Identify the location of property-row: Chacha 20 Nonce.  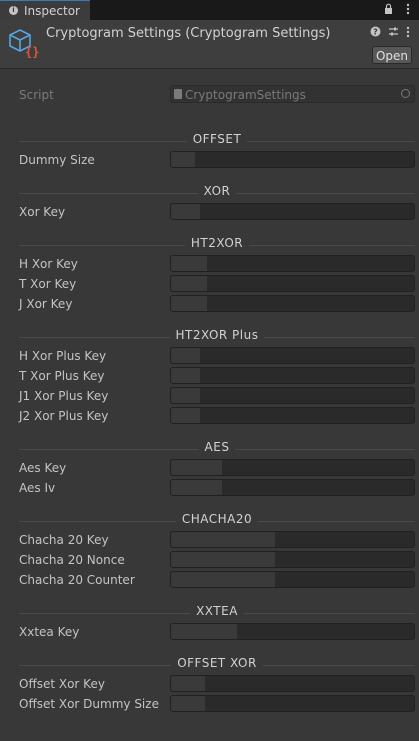
(209, 560).